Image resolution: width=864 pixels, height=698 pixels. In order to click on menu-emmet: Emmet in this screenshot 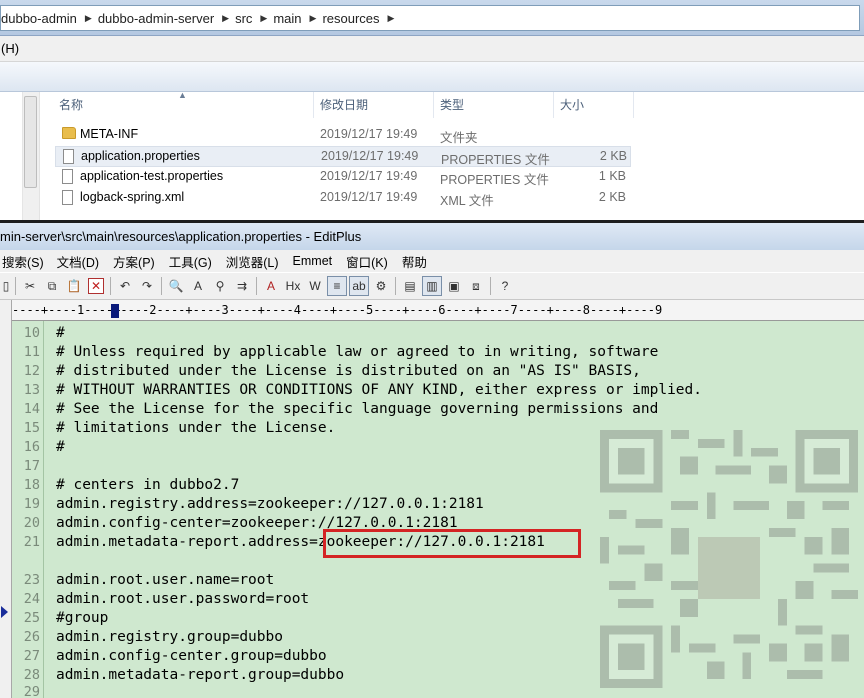, I will do `click(313, 261)`.